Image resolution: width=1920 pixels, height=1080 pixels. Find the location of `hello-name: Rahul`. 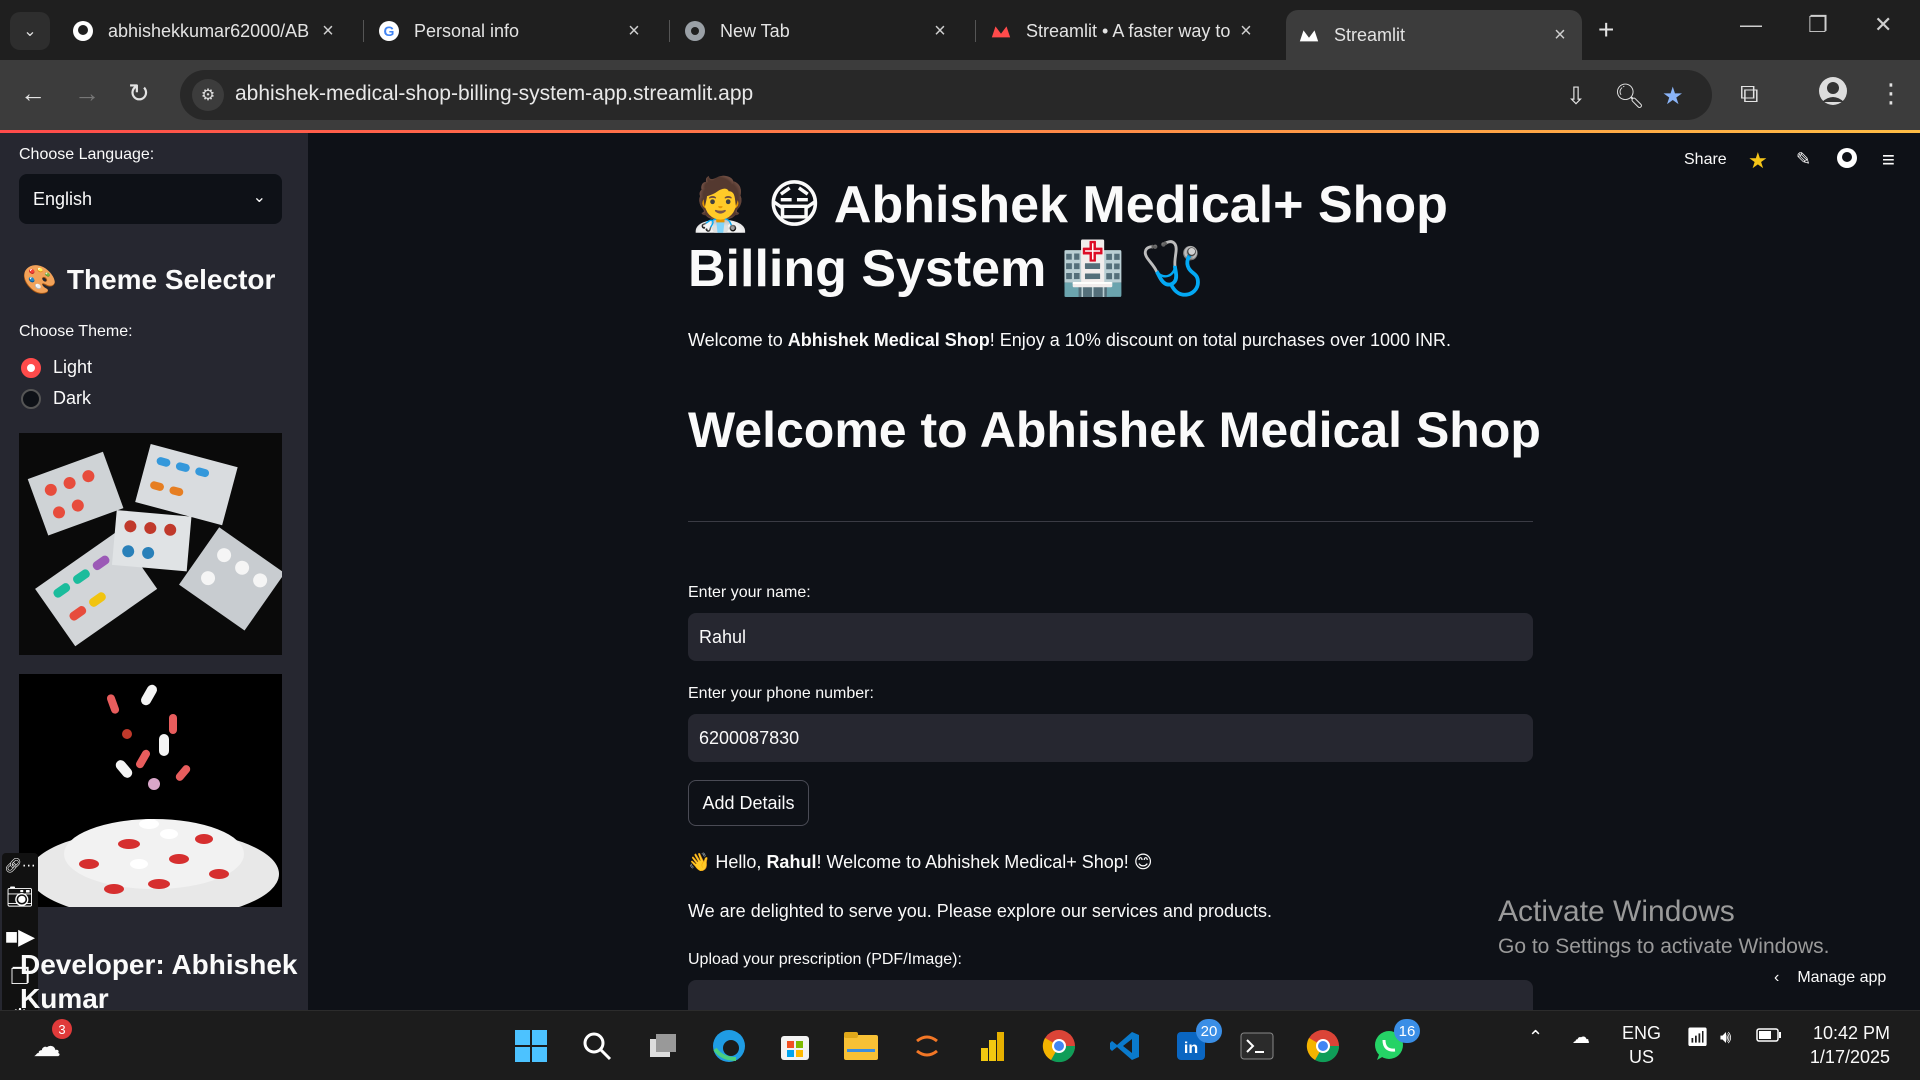

hello-name: Rahul is located at coordinates (791, 862).